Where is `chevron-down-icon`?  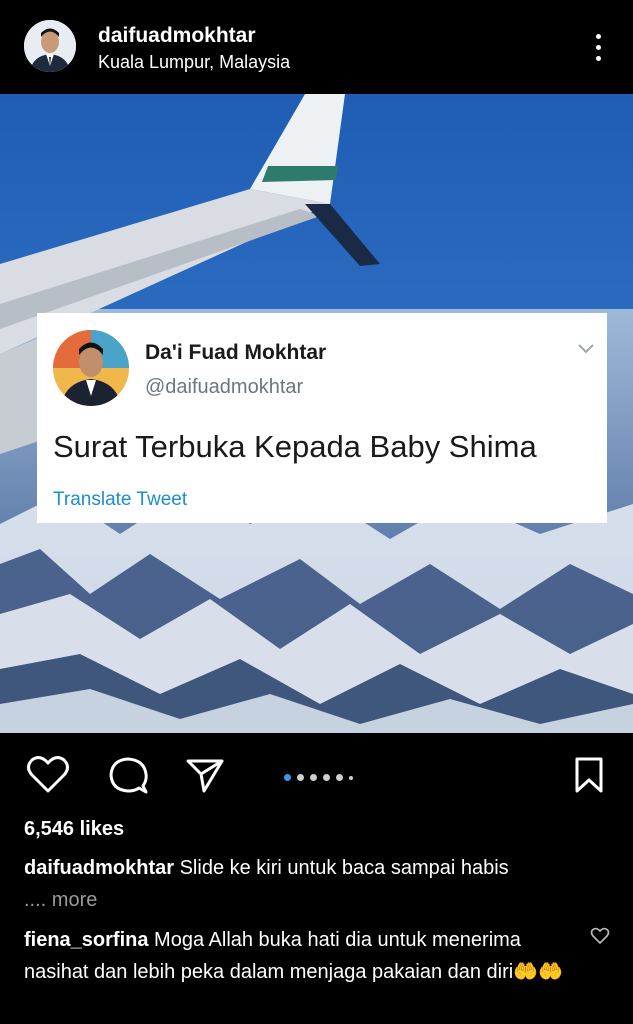
chevron-down-icon is located at coordinates (586, 349).